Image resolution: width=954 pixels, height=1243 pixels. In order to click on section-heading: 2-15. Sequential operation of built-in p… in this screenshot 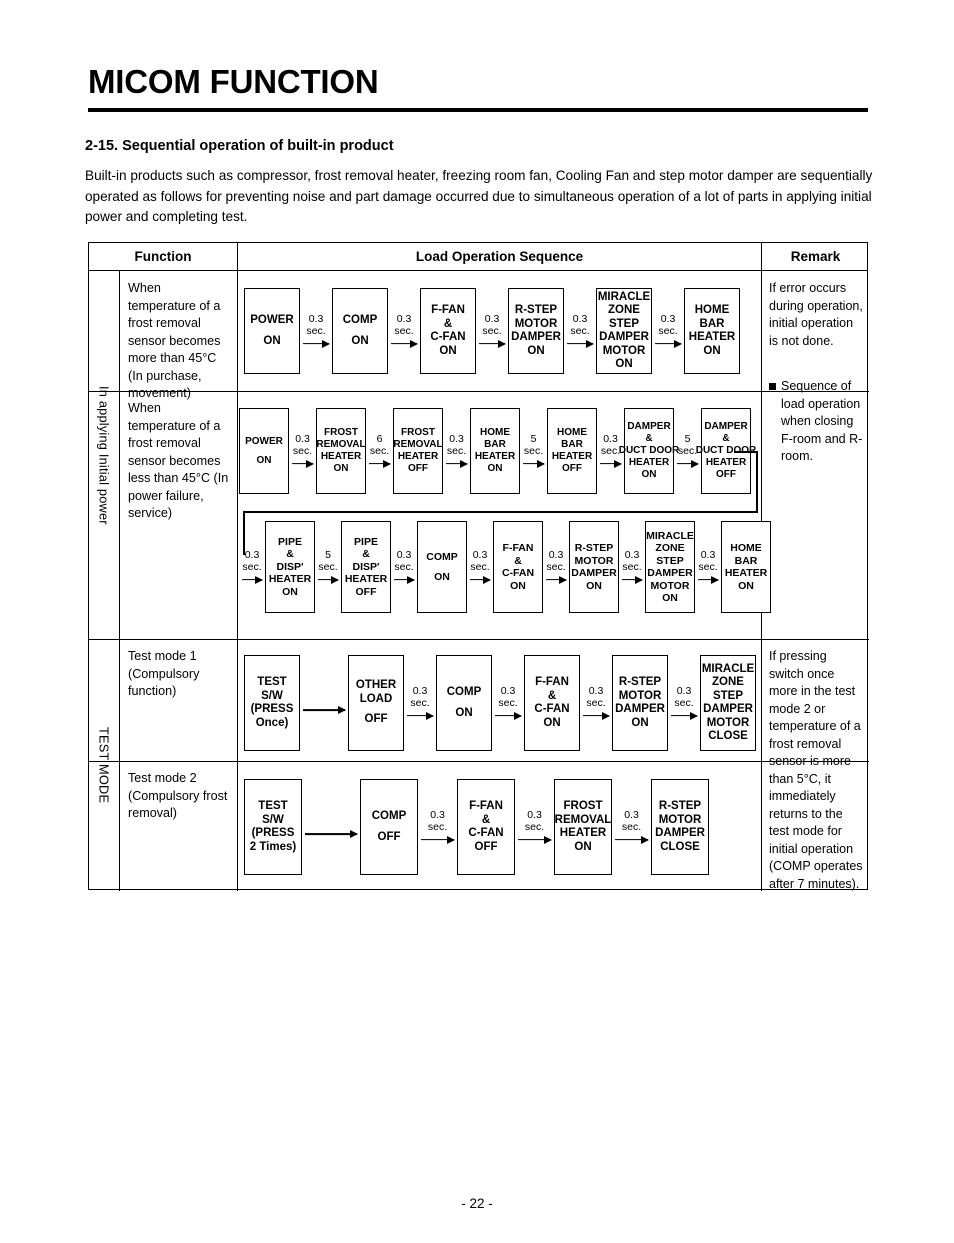, I will do `click(239, 146)`.